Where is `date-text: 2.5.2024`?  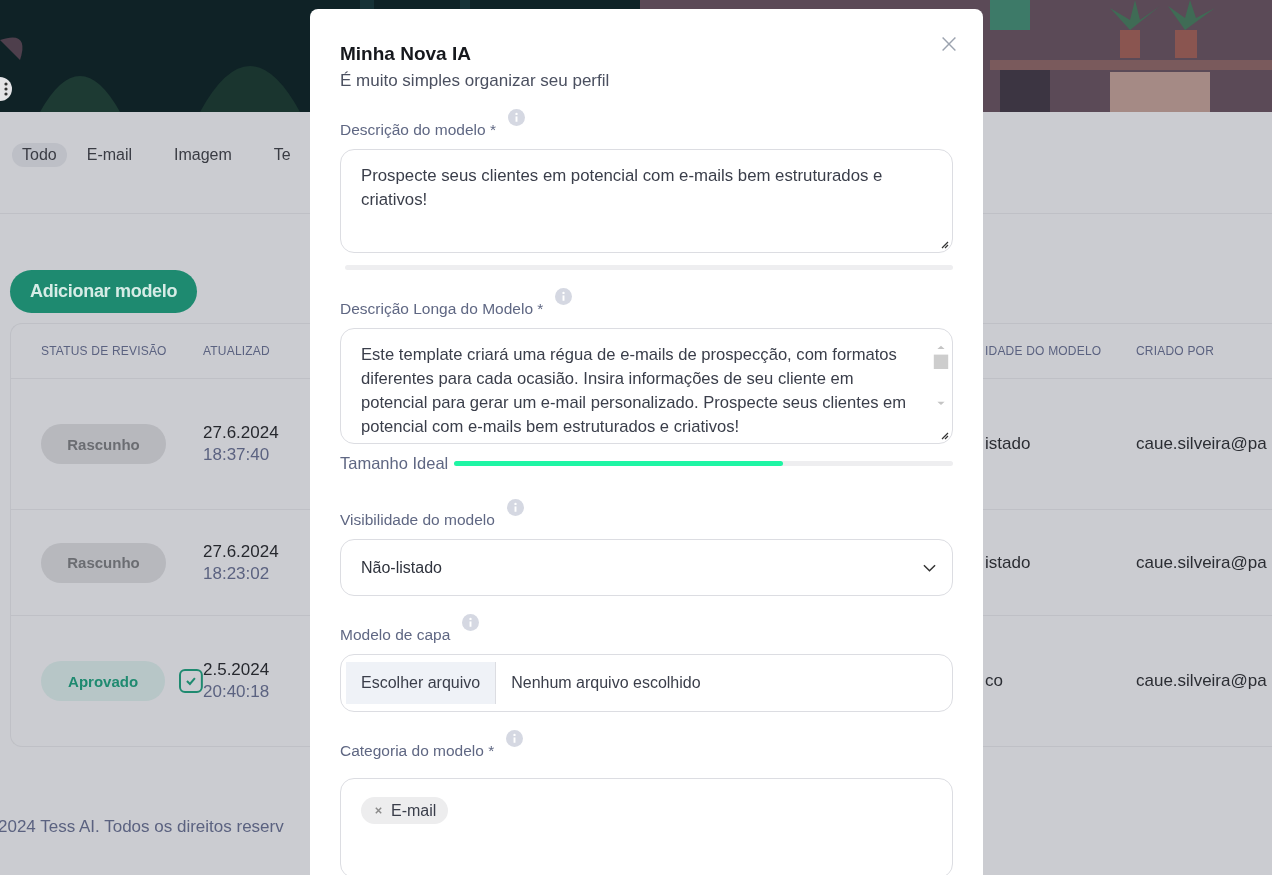
date-text: 2.5.2024 is located at coordinates (237, 670).